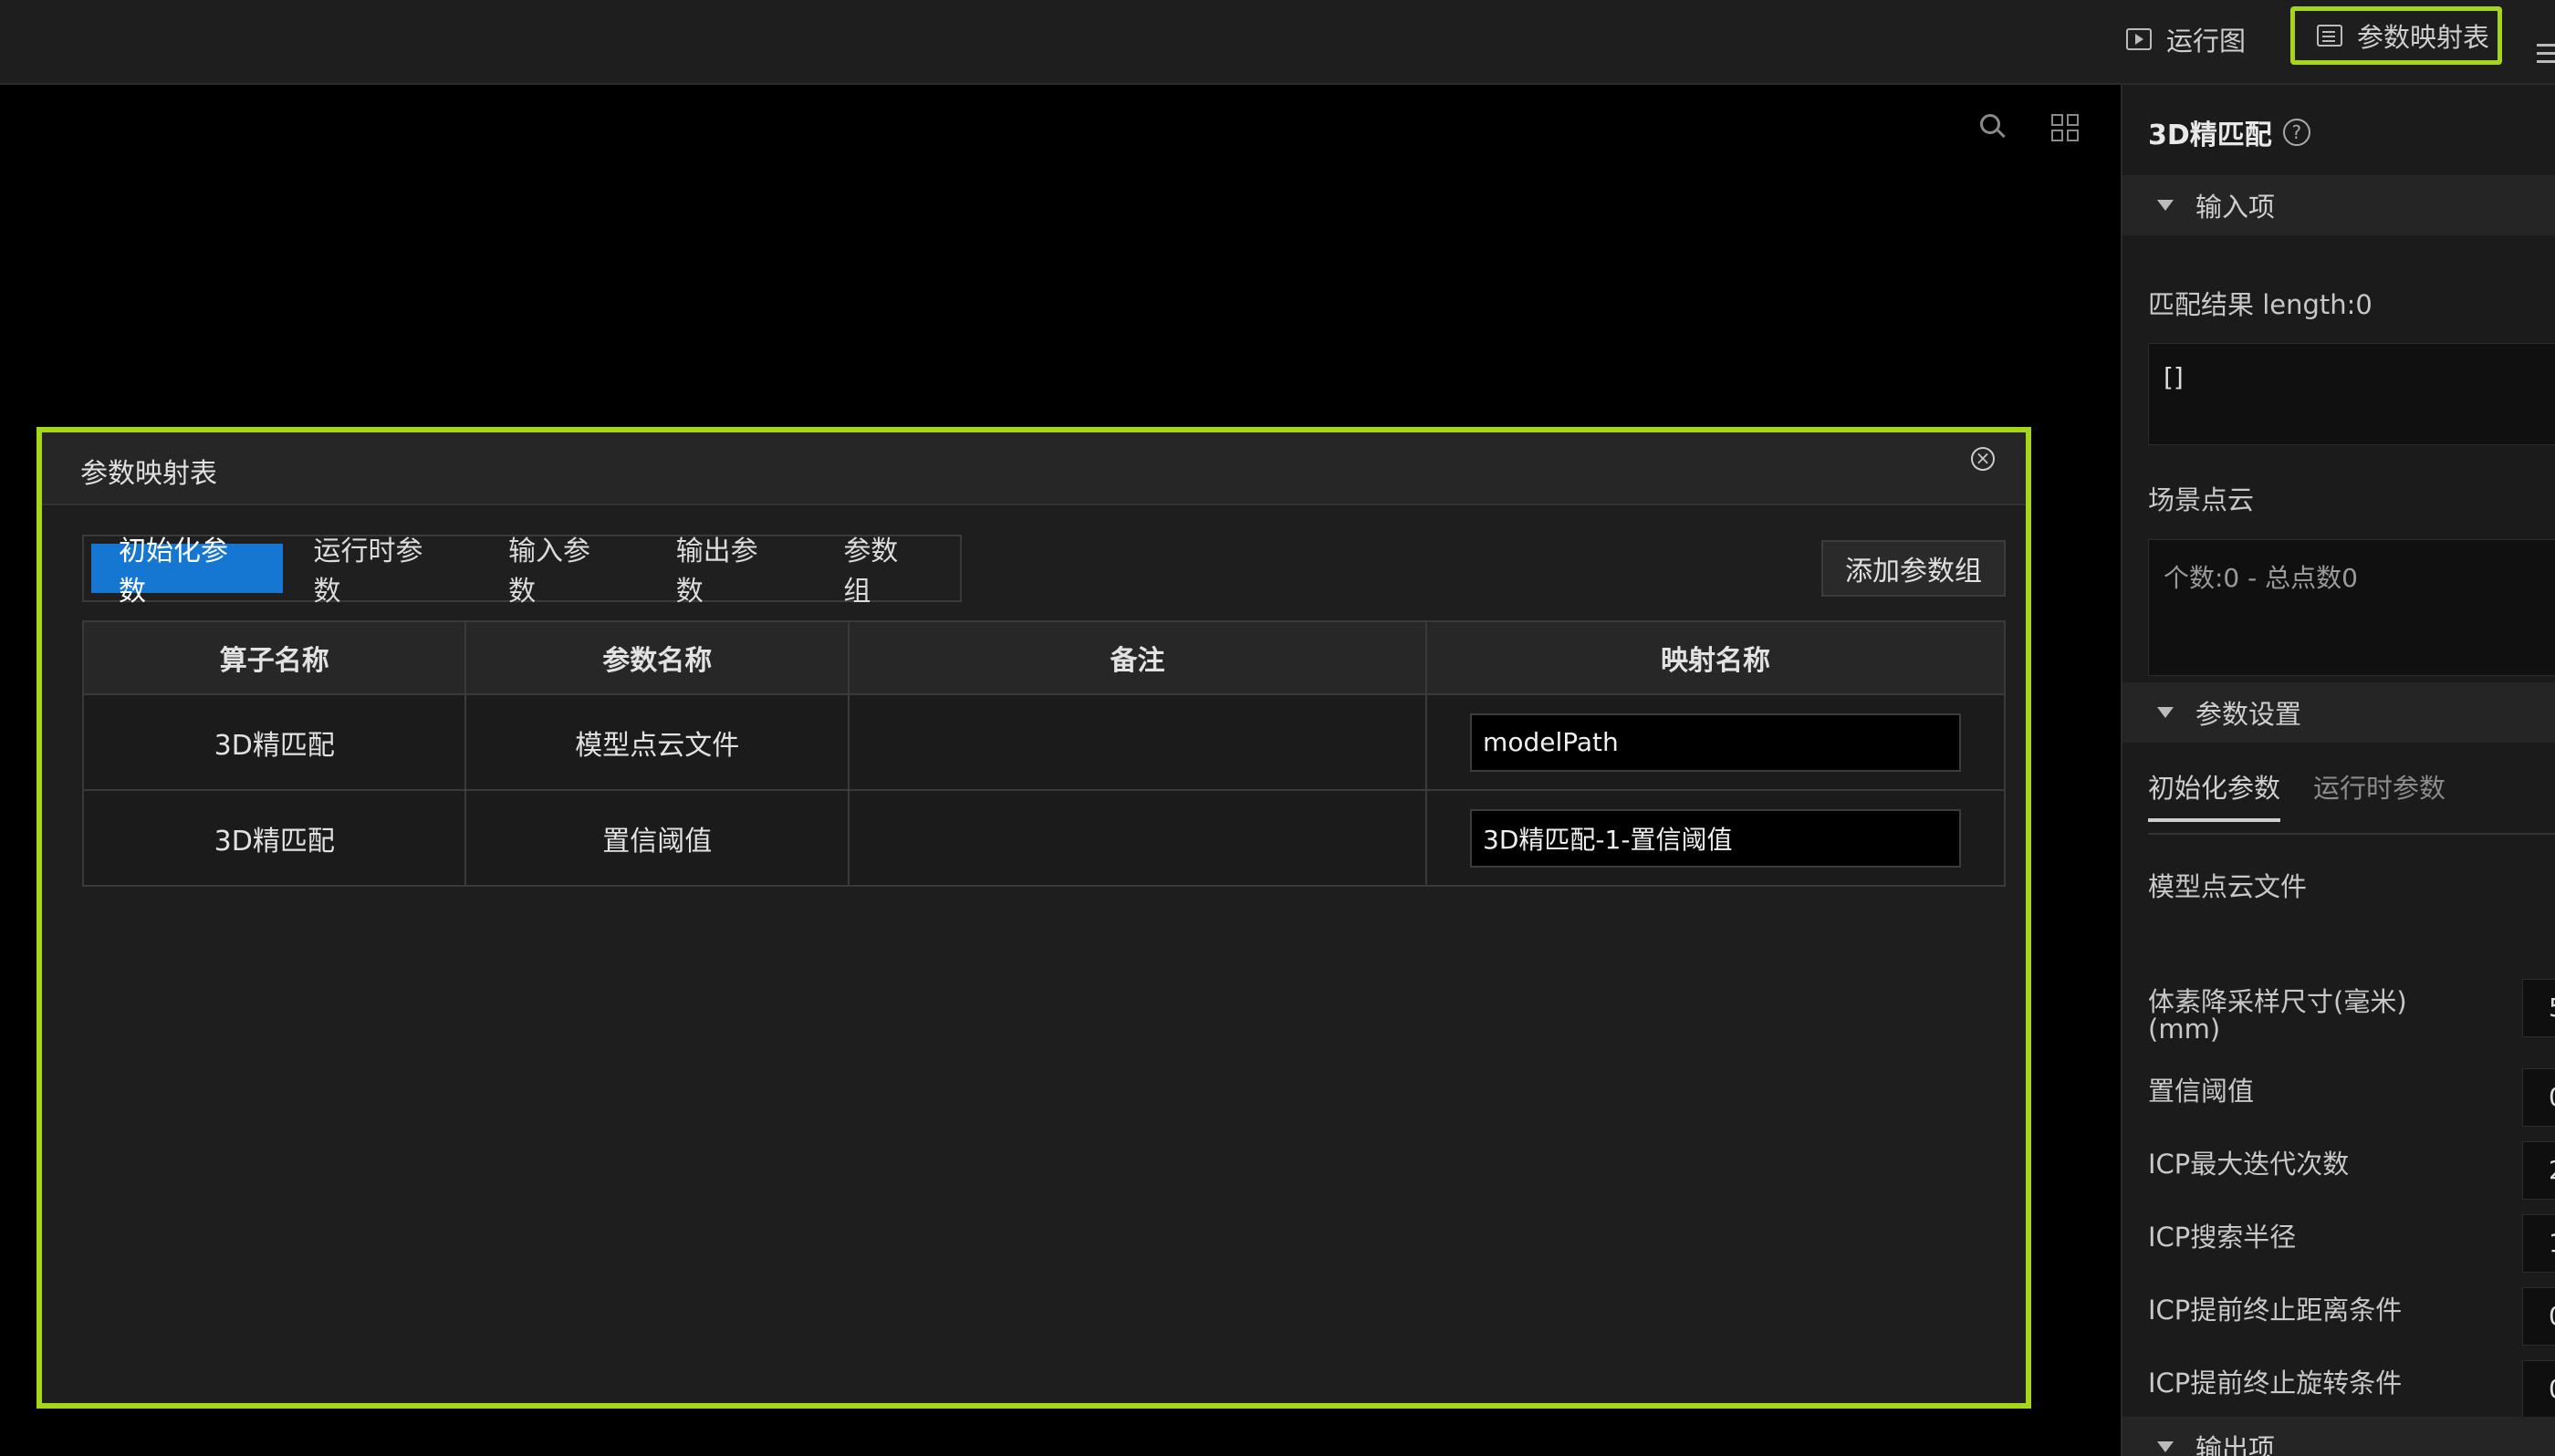  What do you see at coordinates (2235, 1444) in the screenshot?
I see `output-section-label: 输出项` at bounding box center [2235, 1444].